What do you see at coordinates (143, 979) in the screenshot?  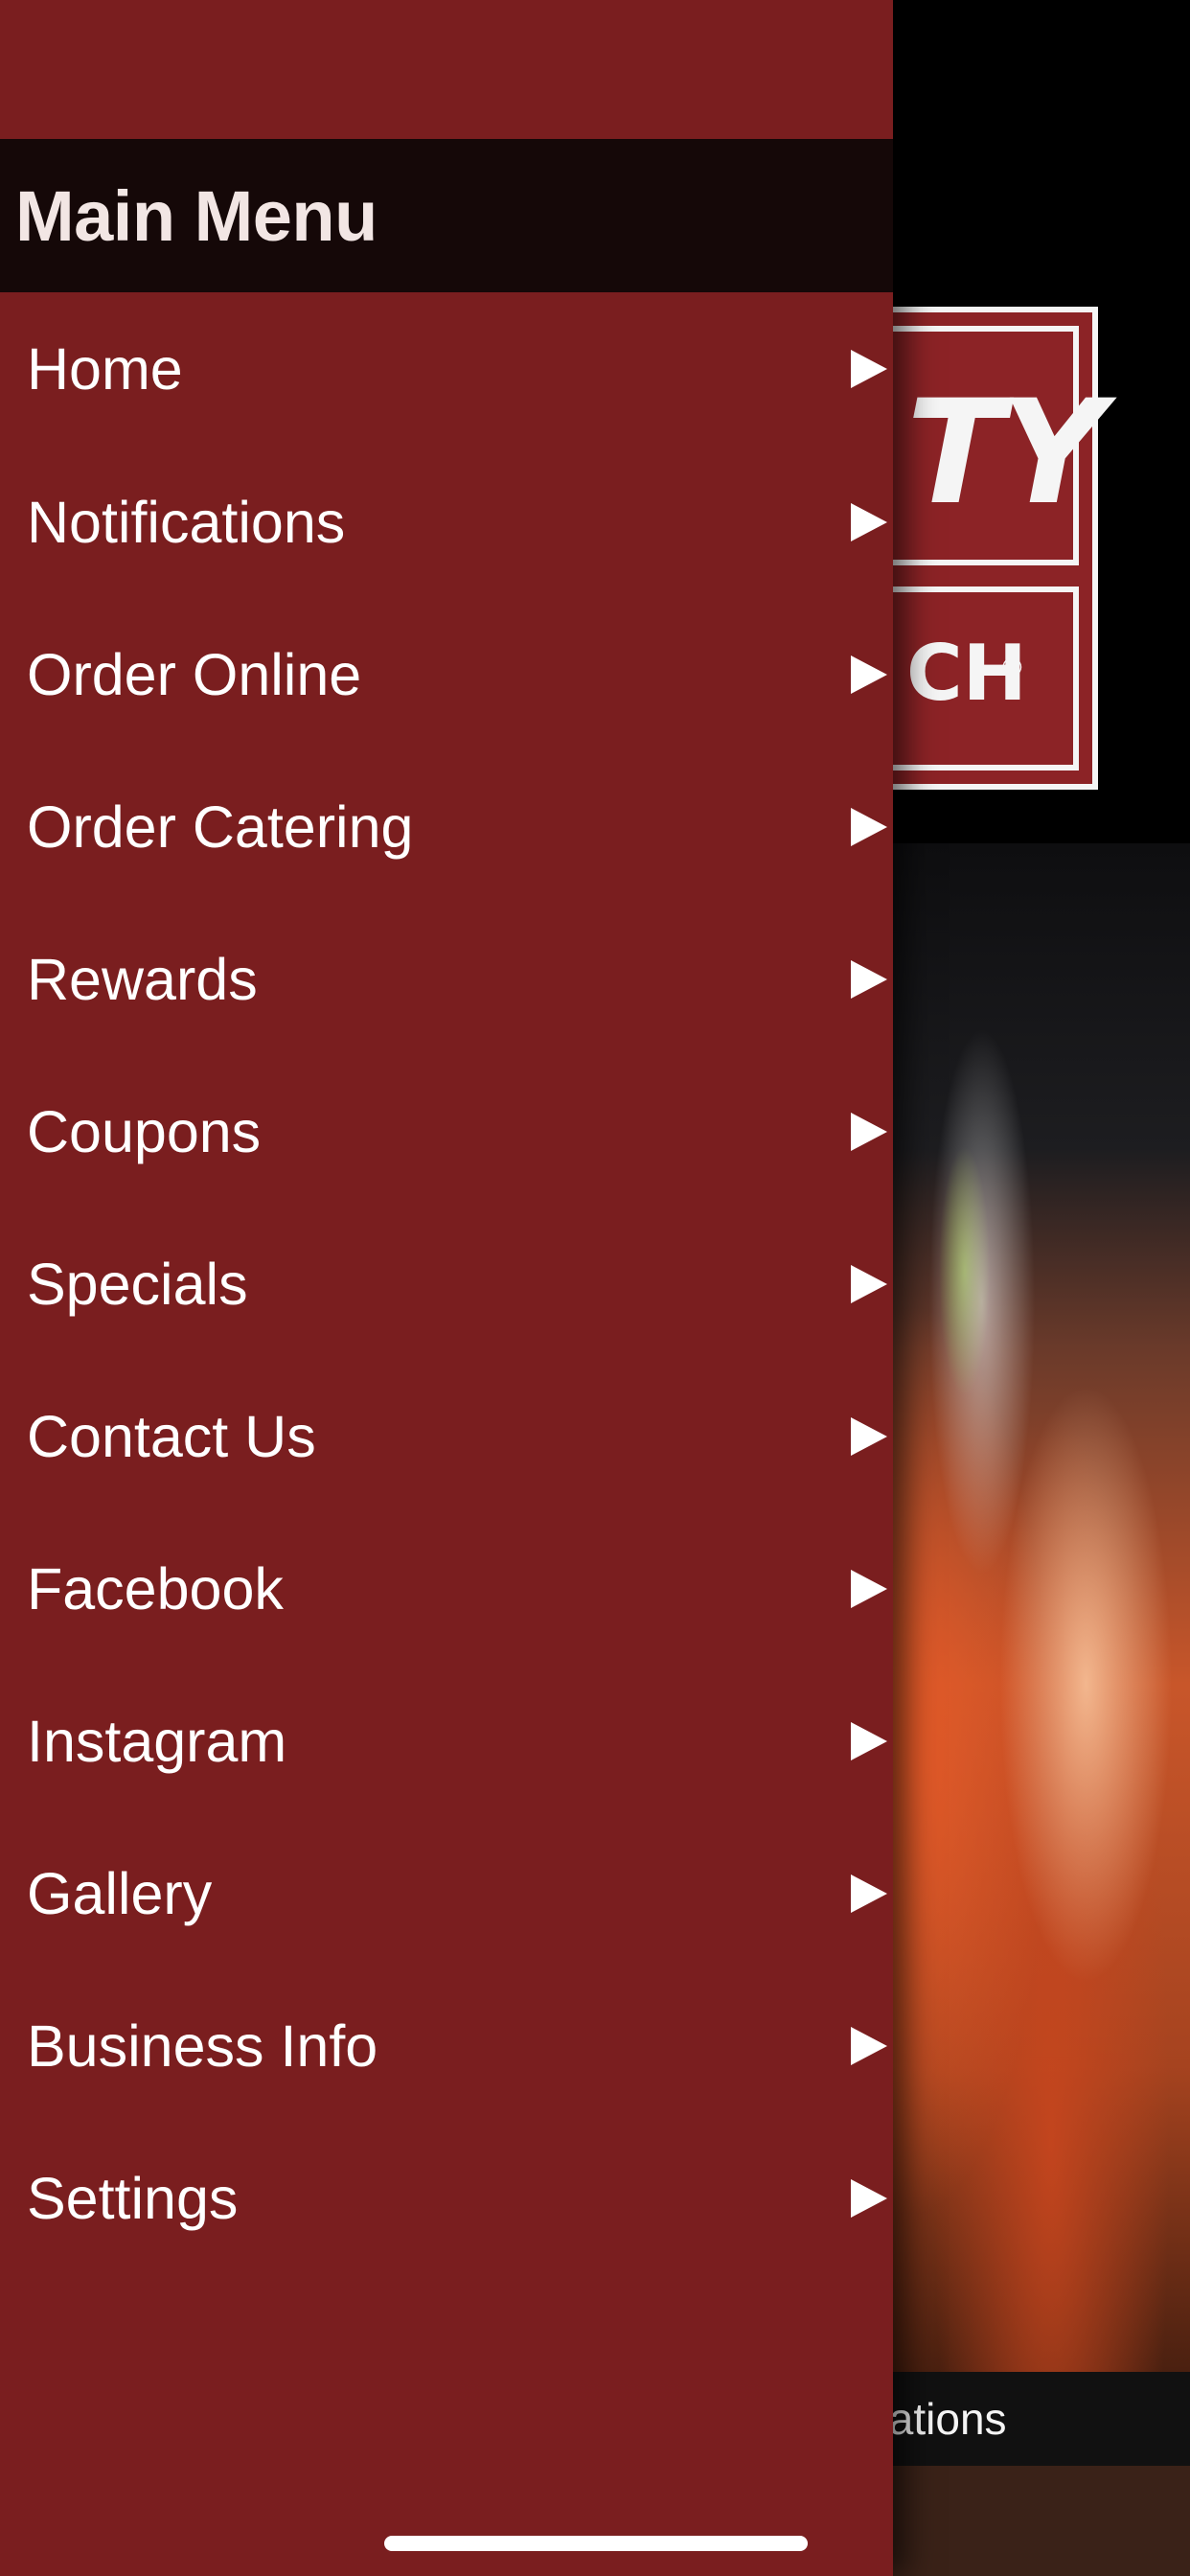 I see `menu-item-label: Rewards` at bounding box center [143, 979].